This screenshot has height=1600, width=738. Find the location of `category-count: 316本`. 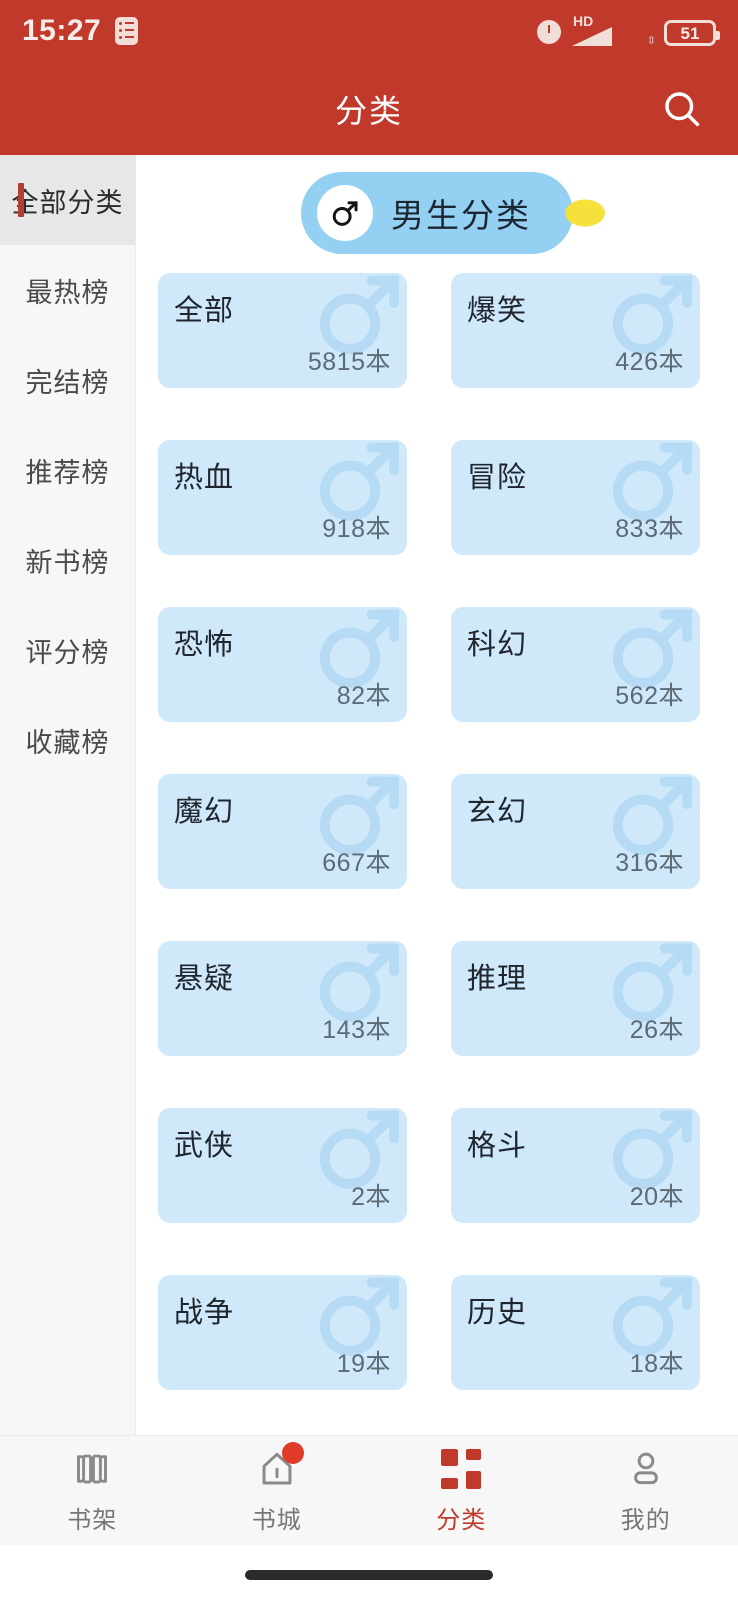

category-count: 316本 is located at coordinates (649, 863).